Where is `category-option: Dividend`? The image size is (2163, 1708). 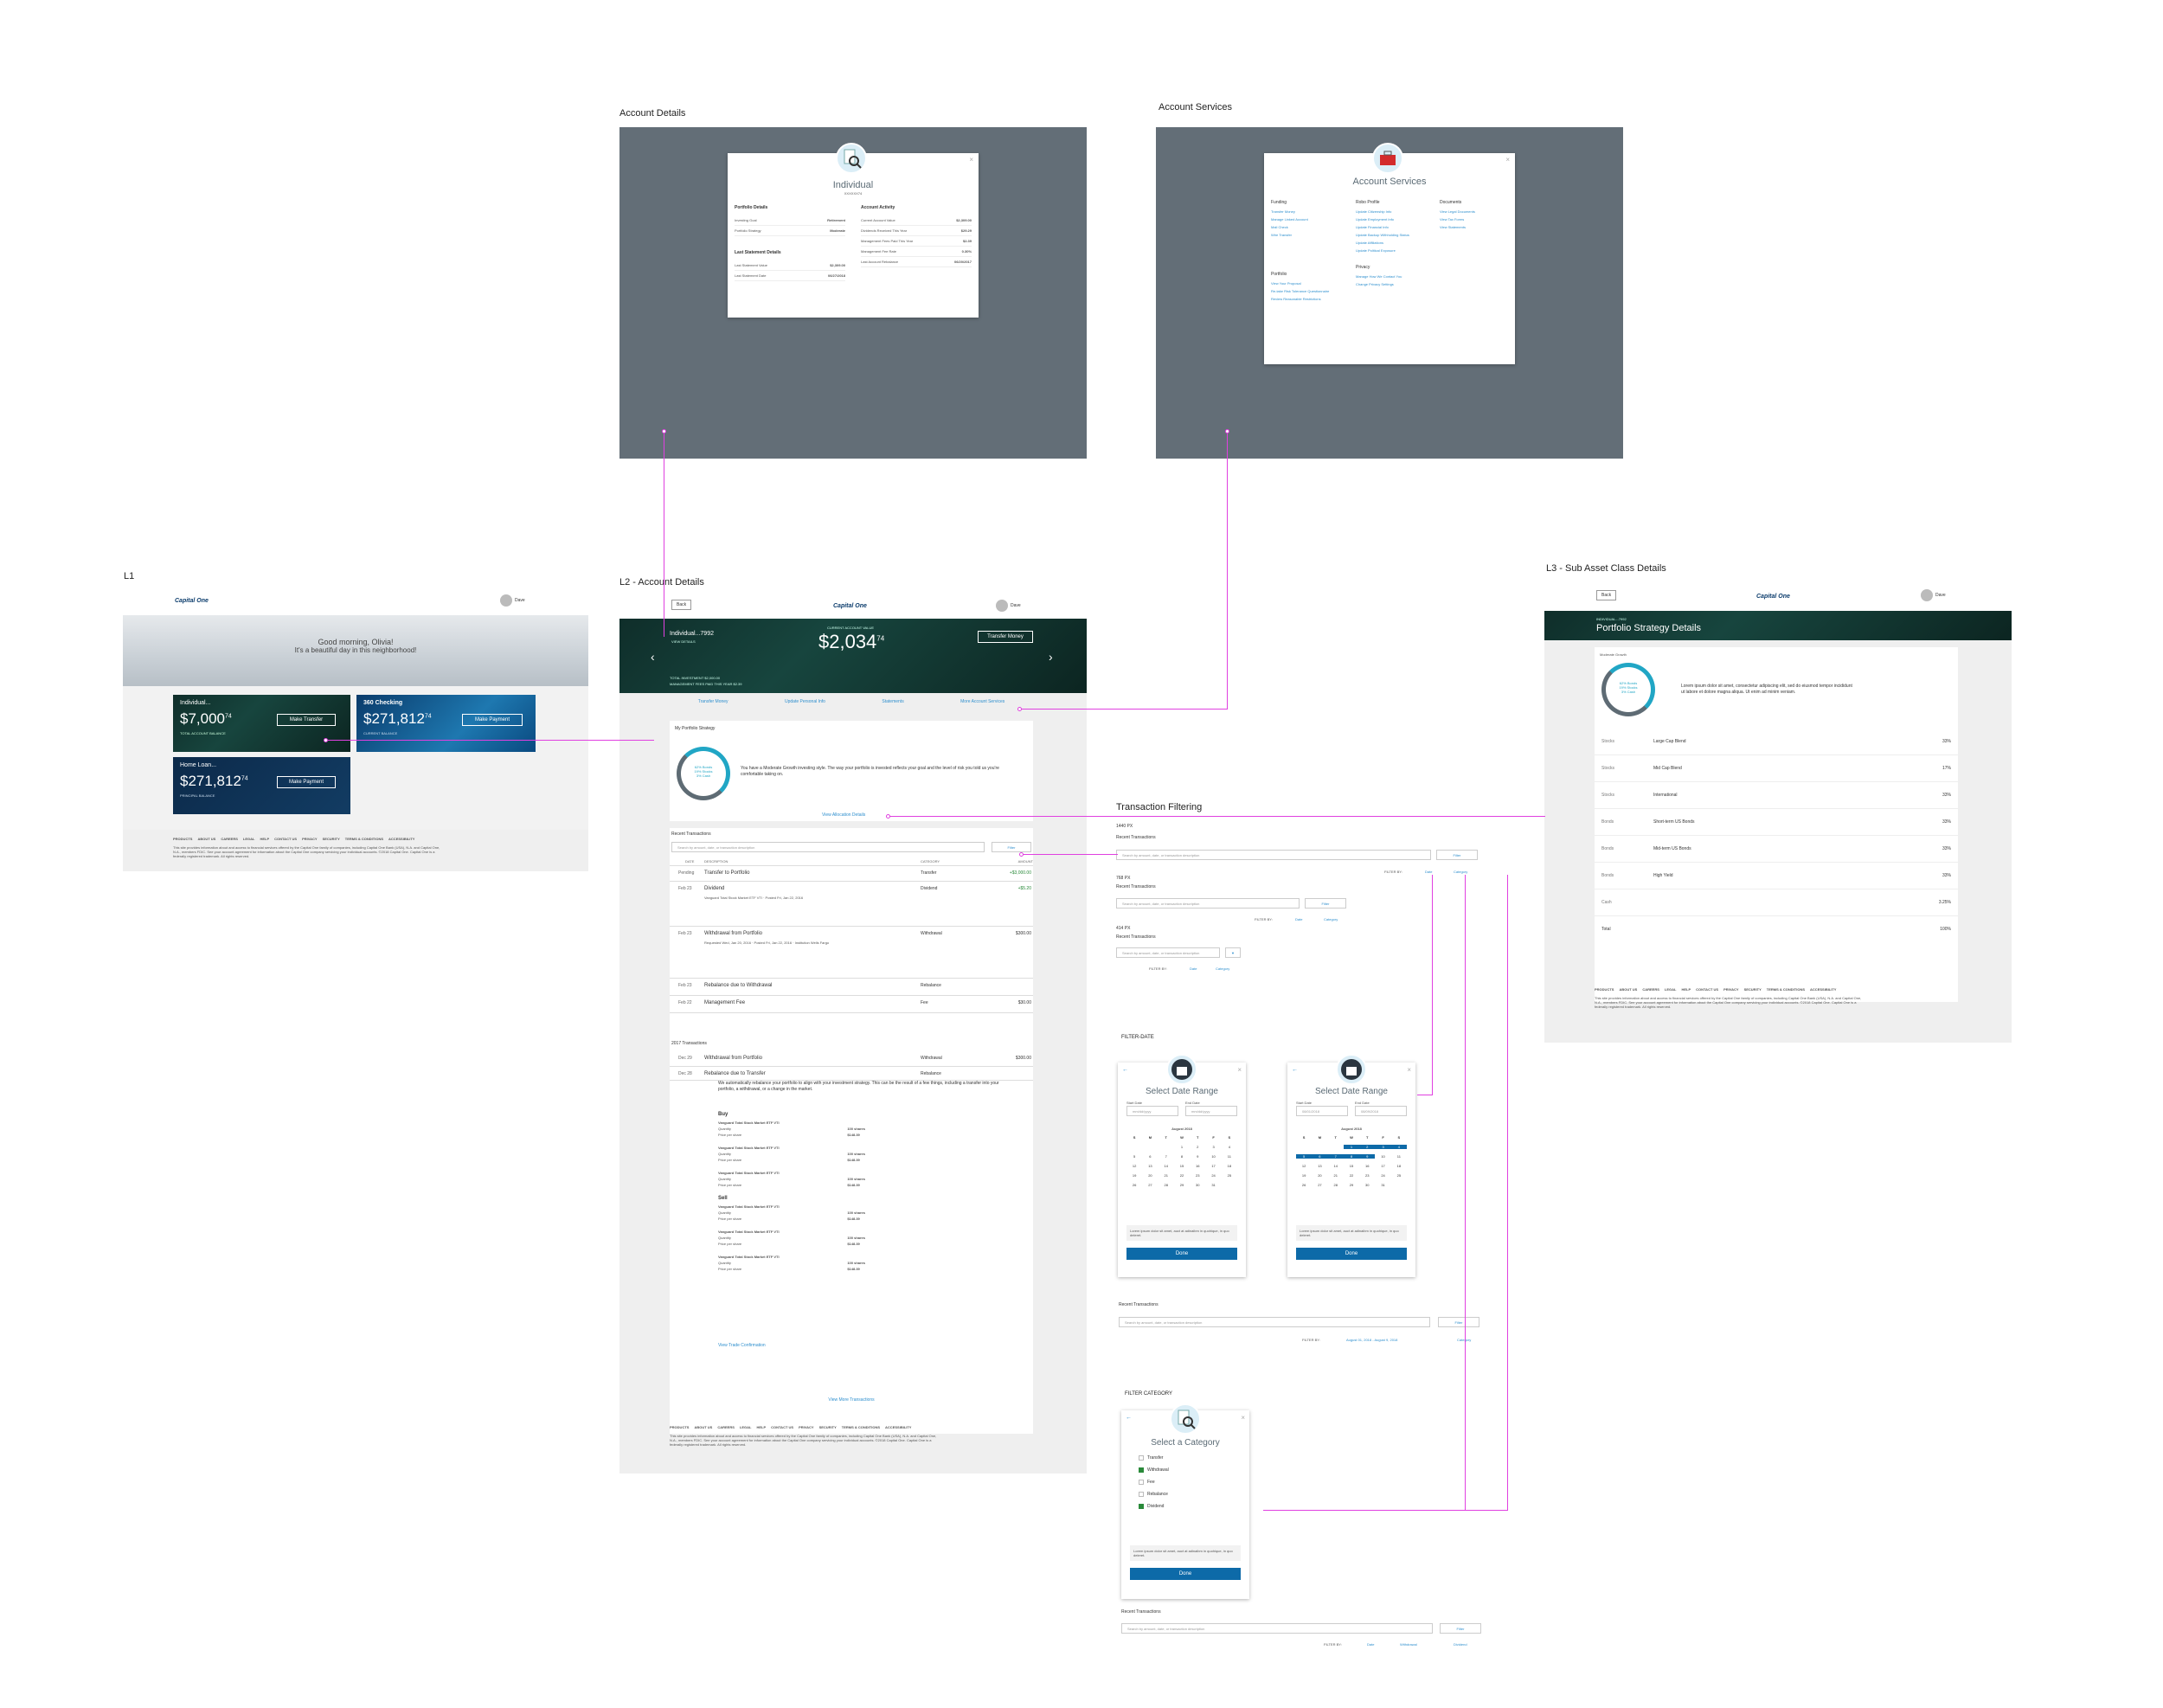
category-option: Dividend is located at coordinates (1154, 1507).